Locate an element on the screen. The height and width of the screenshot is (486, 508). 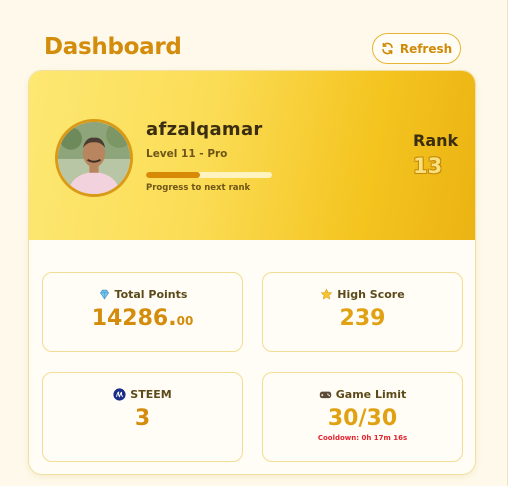
steem-label: STEEM is located at coordinates (151, 394).